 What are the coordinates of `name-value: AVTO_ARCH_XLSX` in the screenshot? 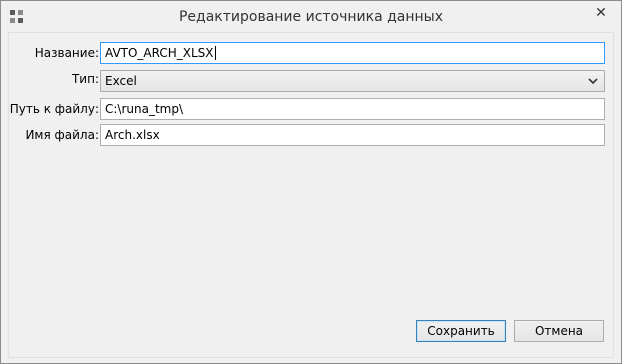 It's located at (159, 53).